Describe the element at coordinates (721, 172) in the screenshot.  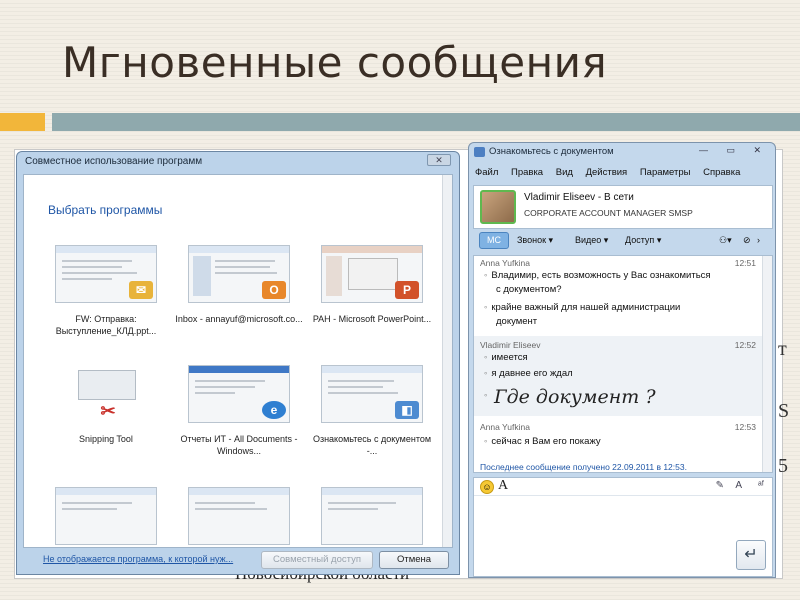
I see `menu-help: Справка` at that location.